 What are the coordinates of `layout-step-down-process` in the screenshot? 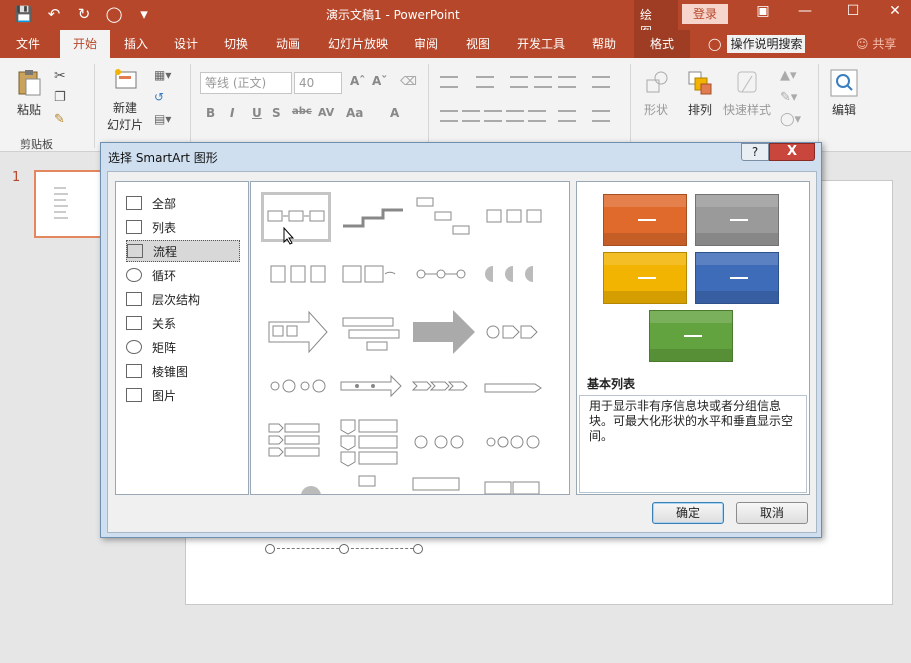 It's located at (446, 217).